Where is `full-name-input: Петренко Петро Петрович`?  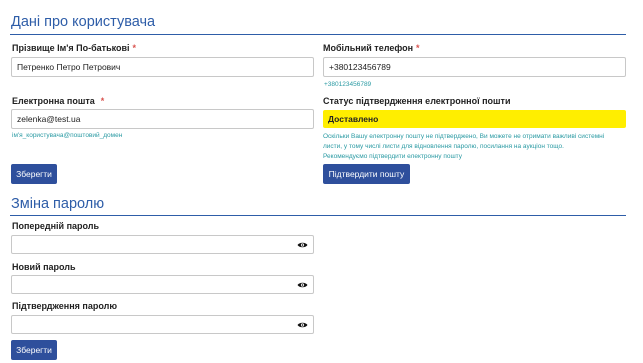 full-name-input: Петренко Петро Петрович is located at coordinates (162, 67).